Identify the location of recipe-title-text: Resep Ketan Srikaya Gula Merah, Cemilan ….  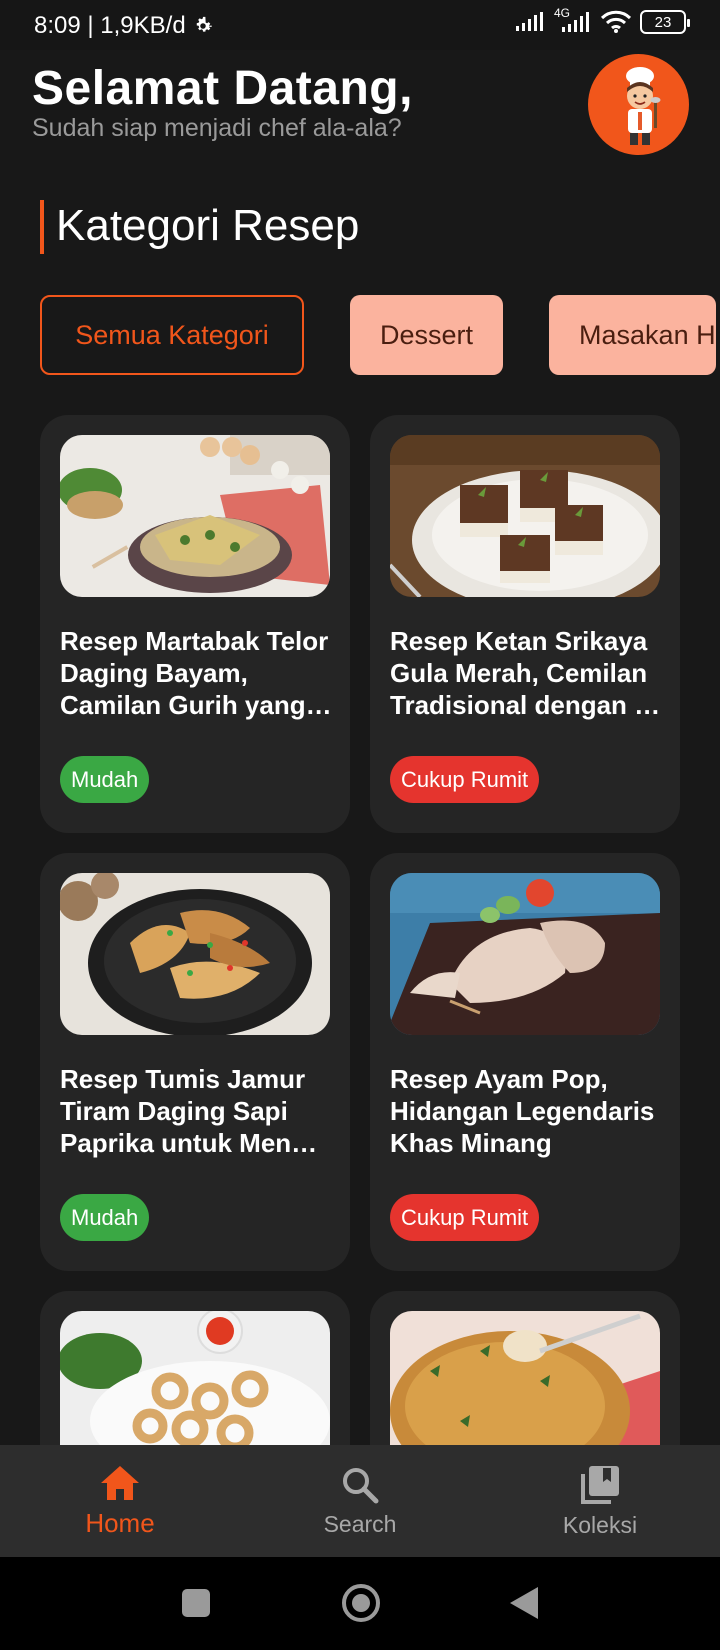
(525, 673).